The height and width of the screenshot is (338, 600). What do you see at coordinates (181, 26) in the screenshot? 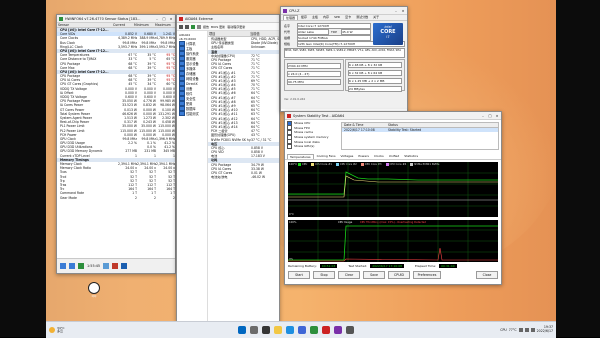
I see `back-icon` at bounding box center [181, 26].